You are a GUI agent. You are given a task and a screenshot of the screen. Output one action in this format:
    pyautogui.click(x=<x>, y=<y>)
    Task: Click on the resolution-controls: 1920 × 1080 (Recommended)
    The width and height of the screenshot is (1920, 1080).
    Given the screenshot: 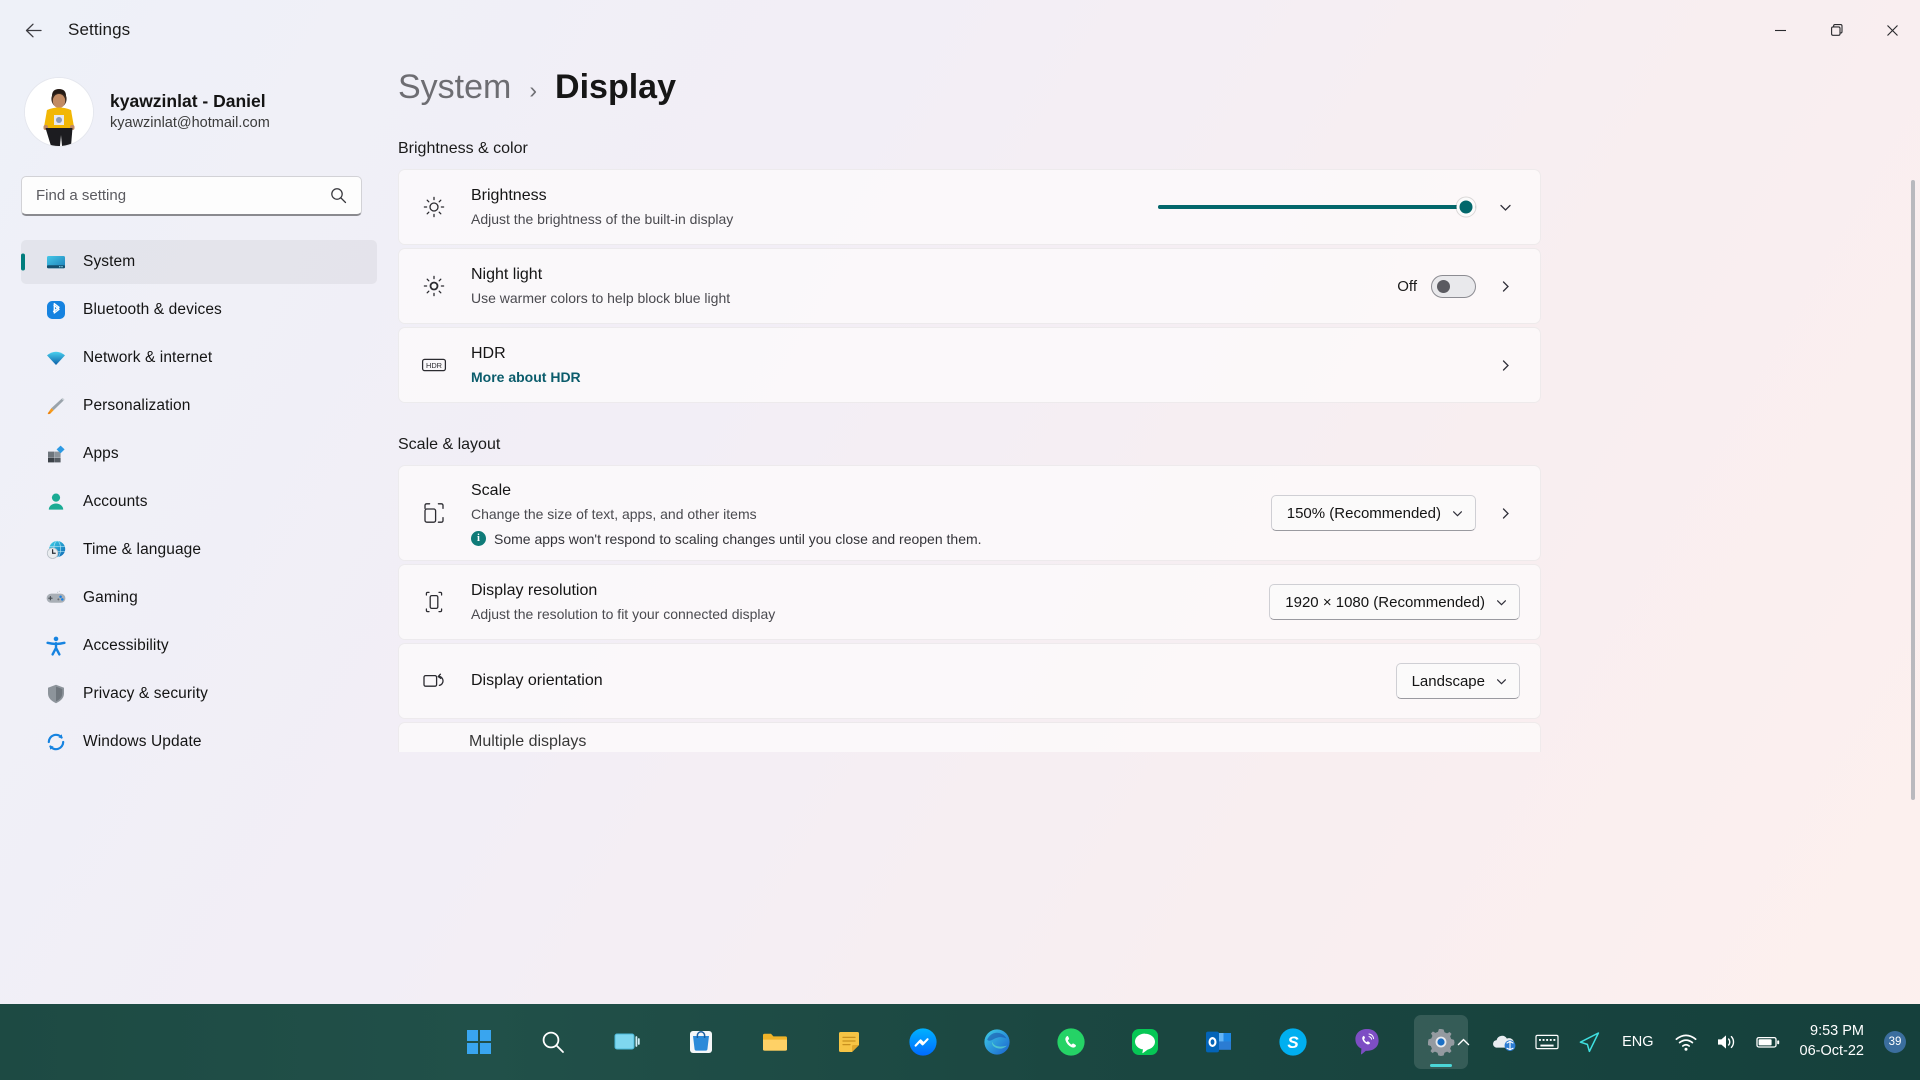 What is the action you would take?
    pyautogui.click(x=1394, y=602)
    